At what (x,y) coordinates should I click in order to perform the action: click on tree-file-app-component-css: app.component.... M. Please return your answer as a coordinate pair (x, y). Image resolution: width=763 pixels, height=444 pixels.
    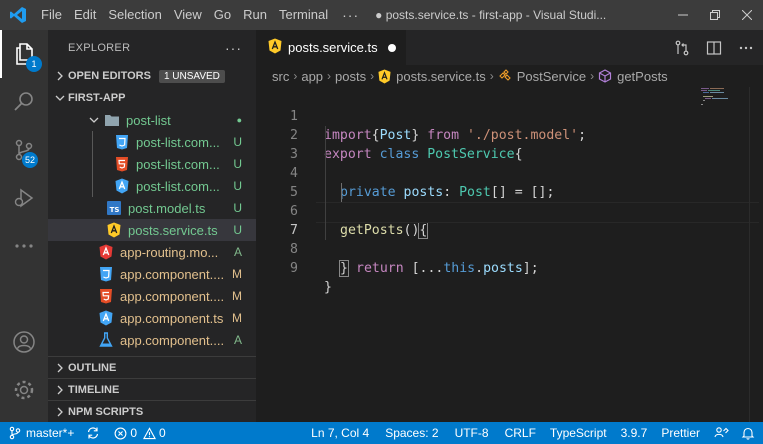
    Looking at the image, I should click on (152, 274).